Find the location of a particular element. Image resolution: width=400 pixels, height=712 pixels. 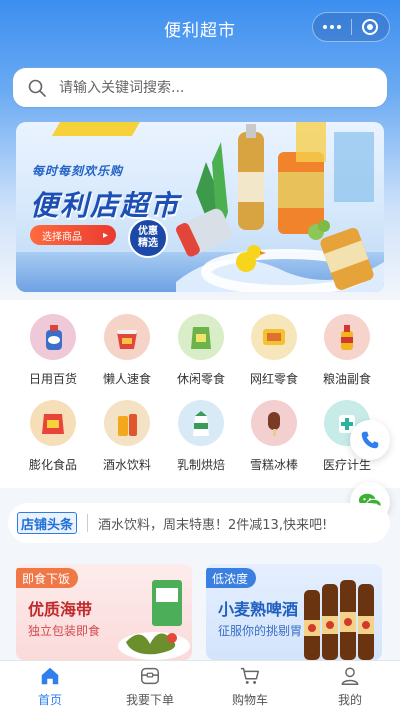

category-item-dairy-bakery: 乳制烘焙 is located at coordinates (201, 436).